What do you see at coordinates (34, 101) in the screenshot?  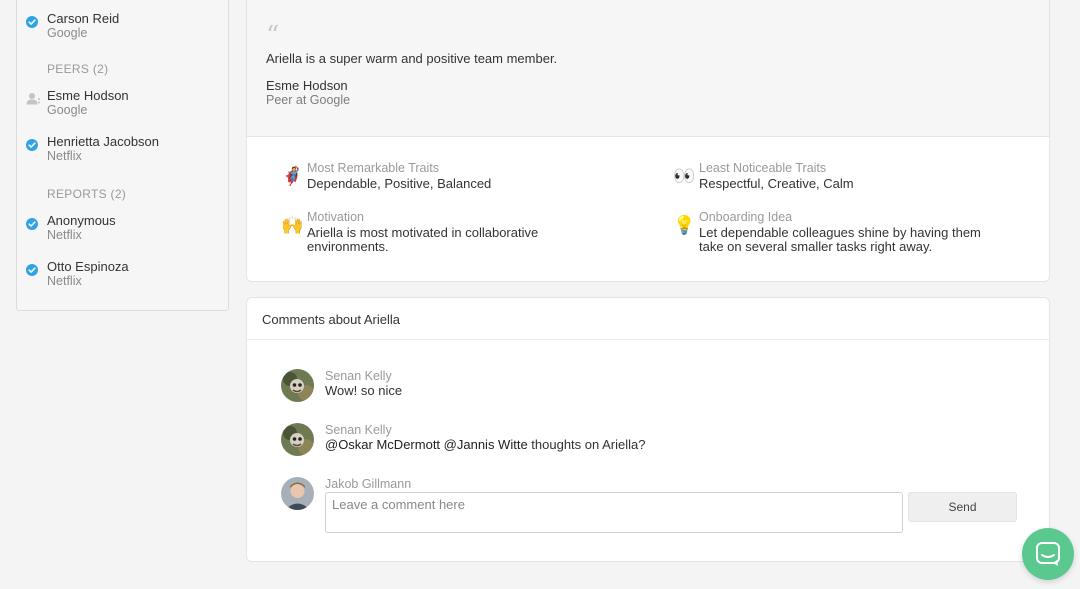 I see `user-pending-icon` at bounding box center [34, 101].